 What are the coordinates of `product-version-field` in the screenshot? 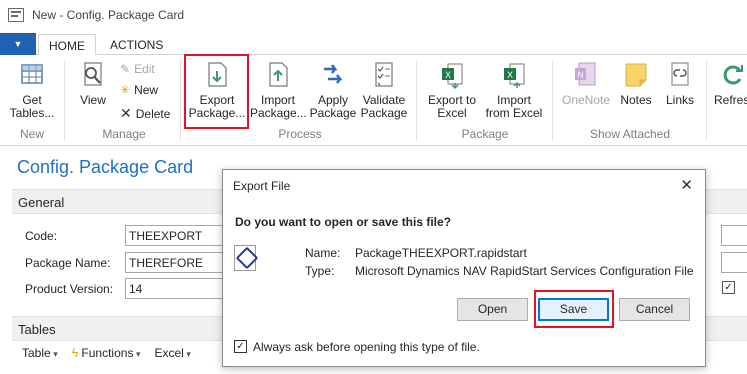 It's located at (175, 288).